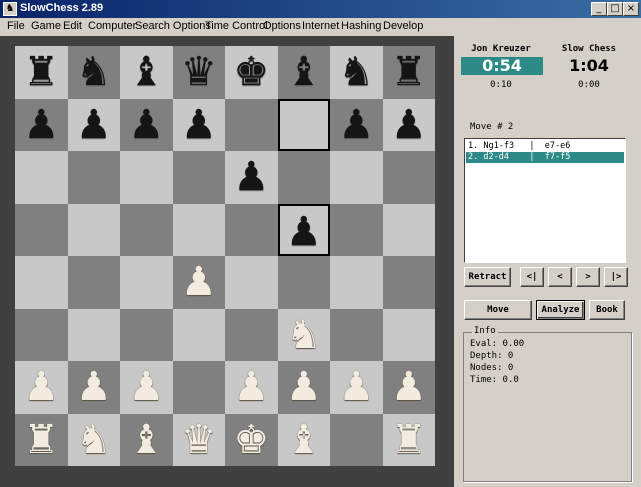 This screenshot has width=641, height=487. I want to click on prev-move-button: <, so click(560, 277).